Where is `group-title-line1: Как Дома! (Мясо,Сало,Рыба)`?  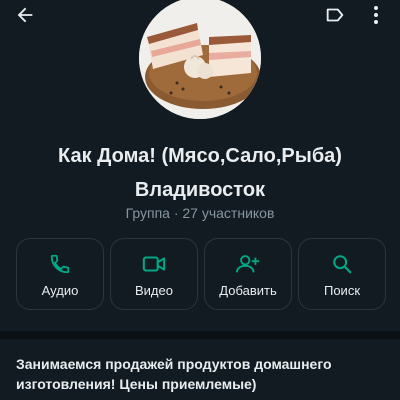
group-title-line1: Как Дома! (Мясо,Сало,Рыба) is located at coordinates (200, 156).